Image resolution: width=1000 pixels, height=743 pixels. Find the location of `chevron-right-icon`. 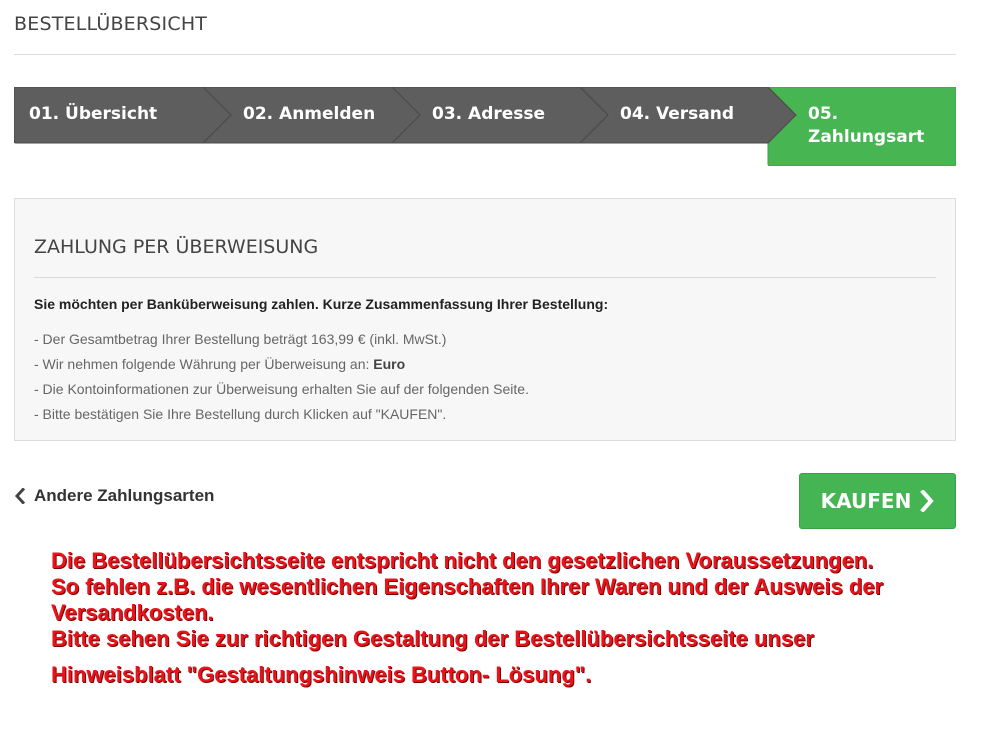

chevron-right-icon is located at coordinates (927, 501).